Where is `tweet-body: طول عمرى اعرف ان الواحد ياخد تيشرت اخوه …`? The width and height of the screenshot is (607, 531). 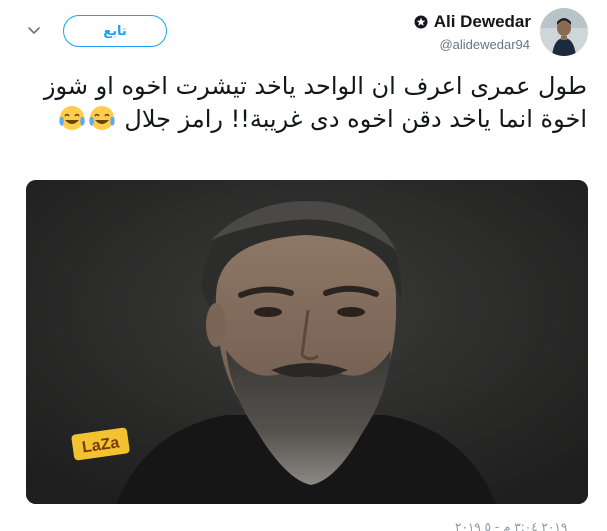 tweet-body: طول عمرى اعرف ان الواحد ياخد تيشرت اخوه … is located at coordinates (315, 102).